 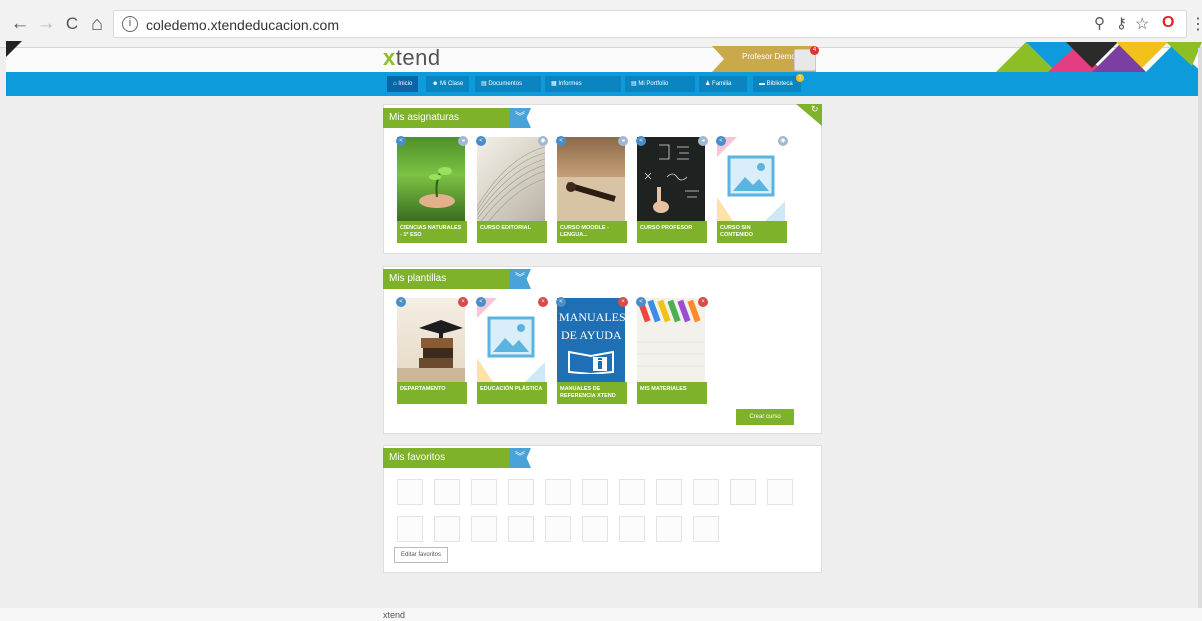 What do you see at coordinates (446, 458) in the screenshot?
I see `favoritos-title: Mis favoritos` at bounding box center [446, 458].